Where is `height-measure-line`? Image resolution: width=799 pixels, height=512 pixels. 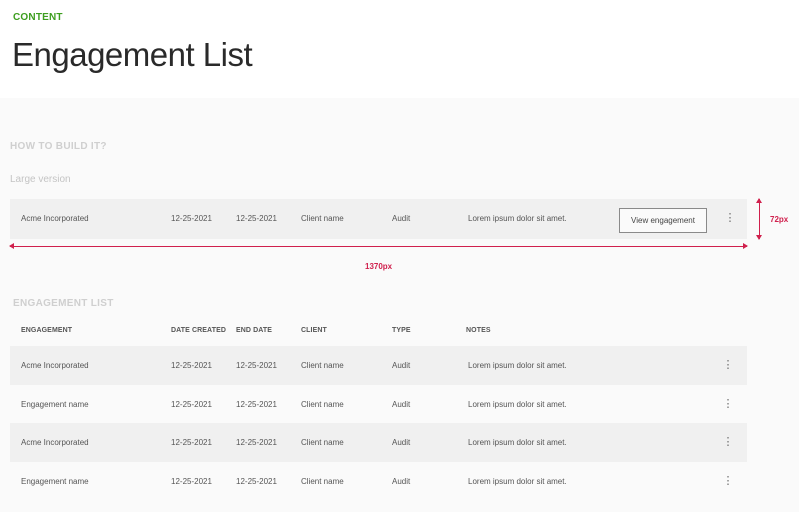 height-measure-line is located at coordinates (759, 219).